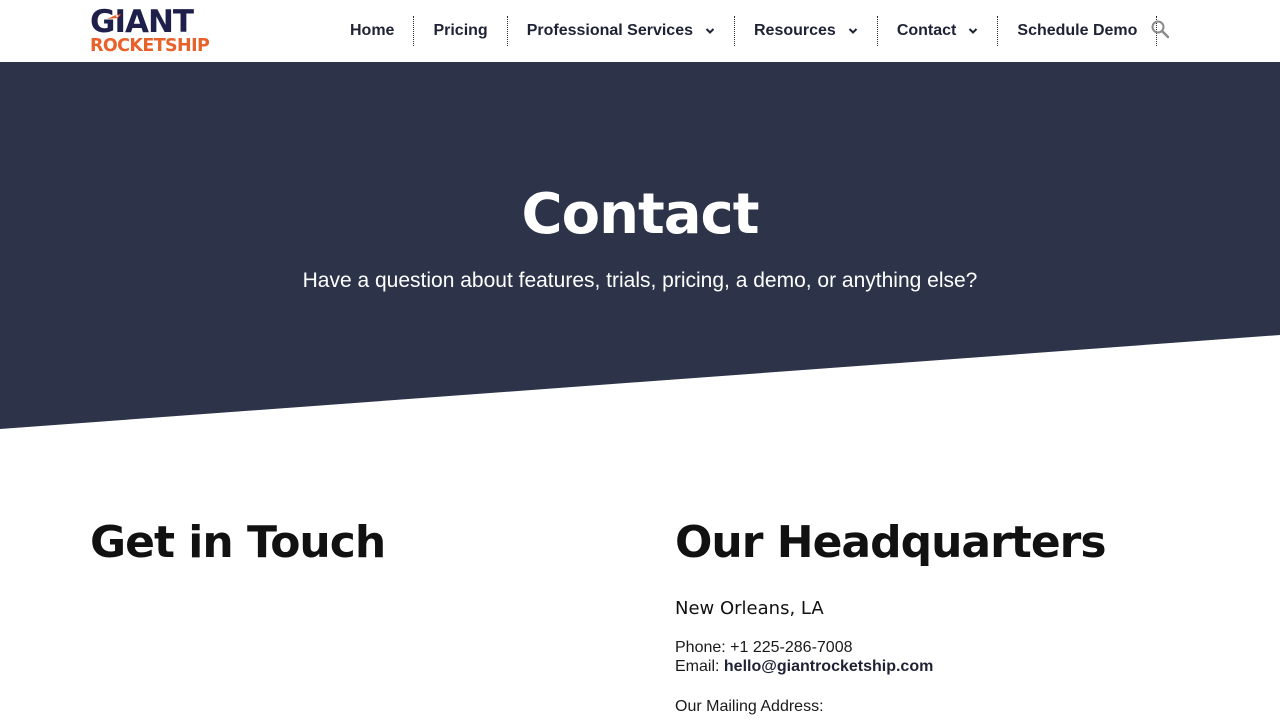  I want to click on nav-item-pricing: Pricing, so click(459, 31).